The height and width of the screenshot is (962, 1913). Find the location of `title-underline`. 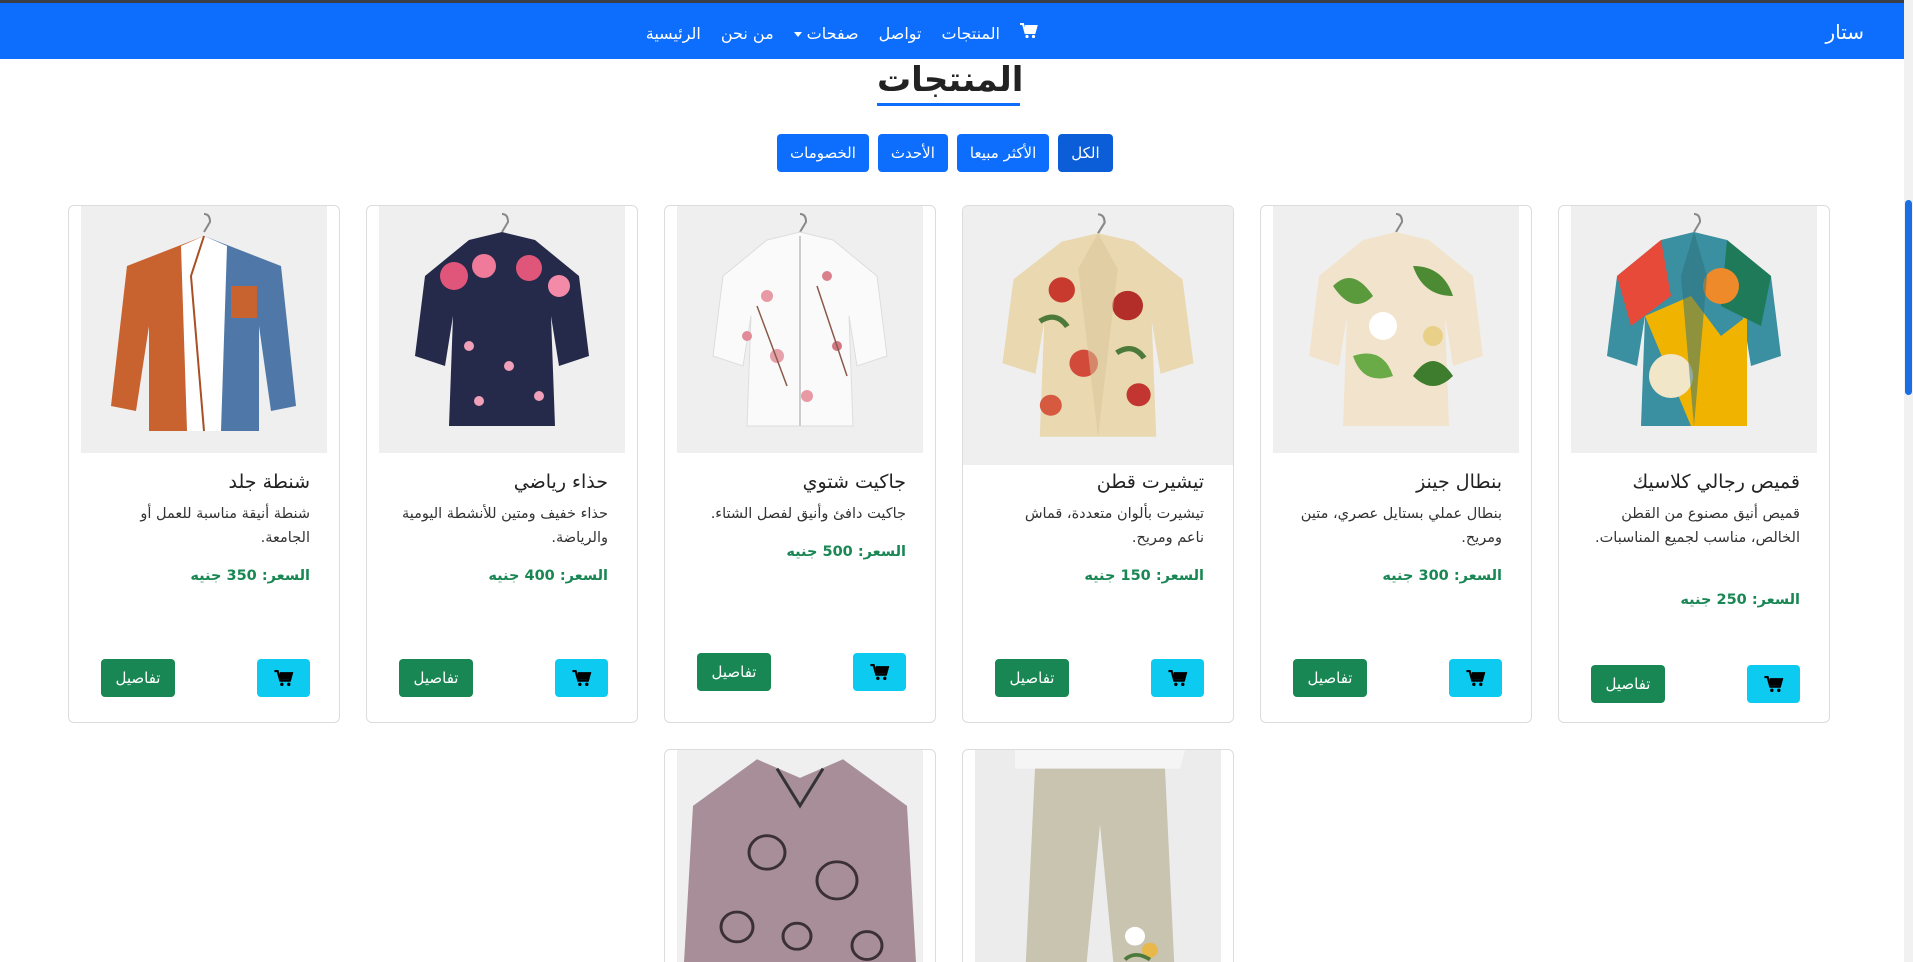

title-underline is located at coordinates (948, 104).